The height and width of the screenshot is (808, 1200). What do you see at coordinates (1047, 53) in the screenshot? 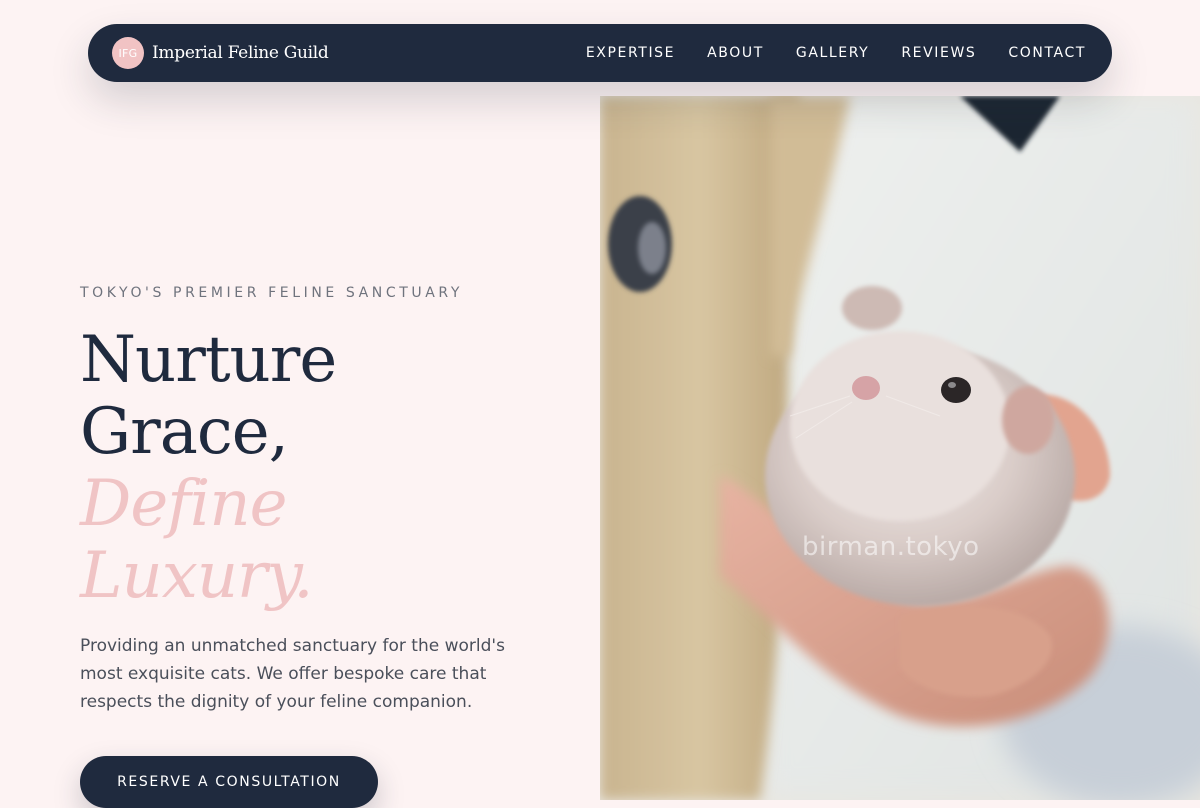
I see `nav-link-contact: CONTACT` at bounding box center [1047, 53].